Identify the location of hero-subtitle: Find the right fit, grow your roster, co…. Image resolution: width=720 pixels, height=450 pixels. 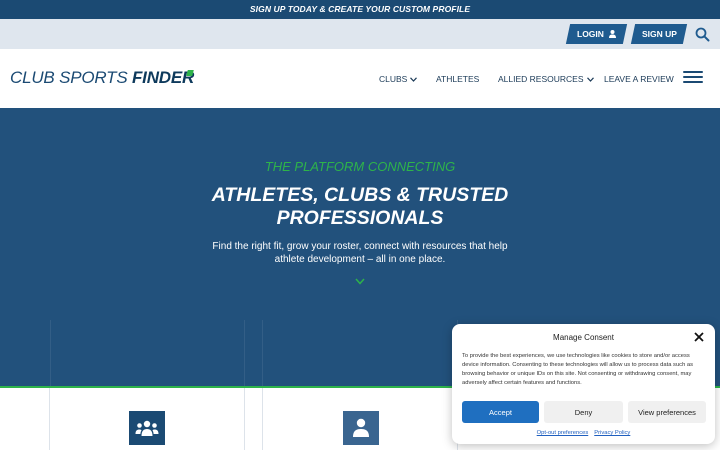
(360, 253).